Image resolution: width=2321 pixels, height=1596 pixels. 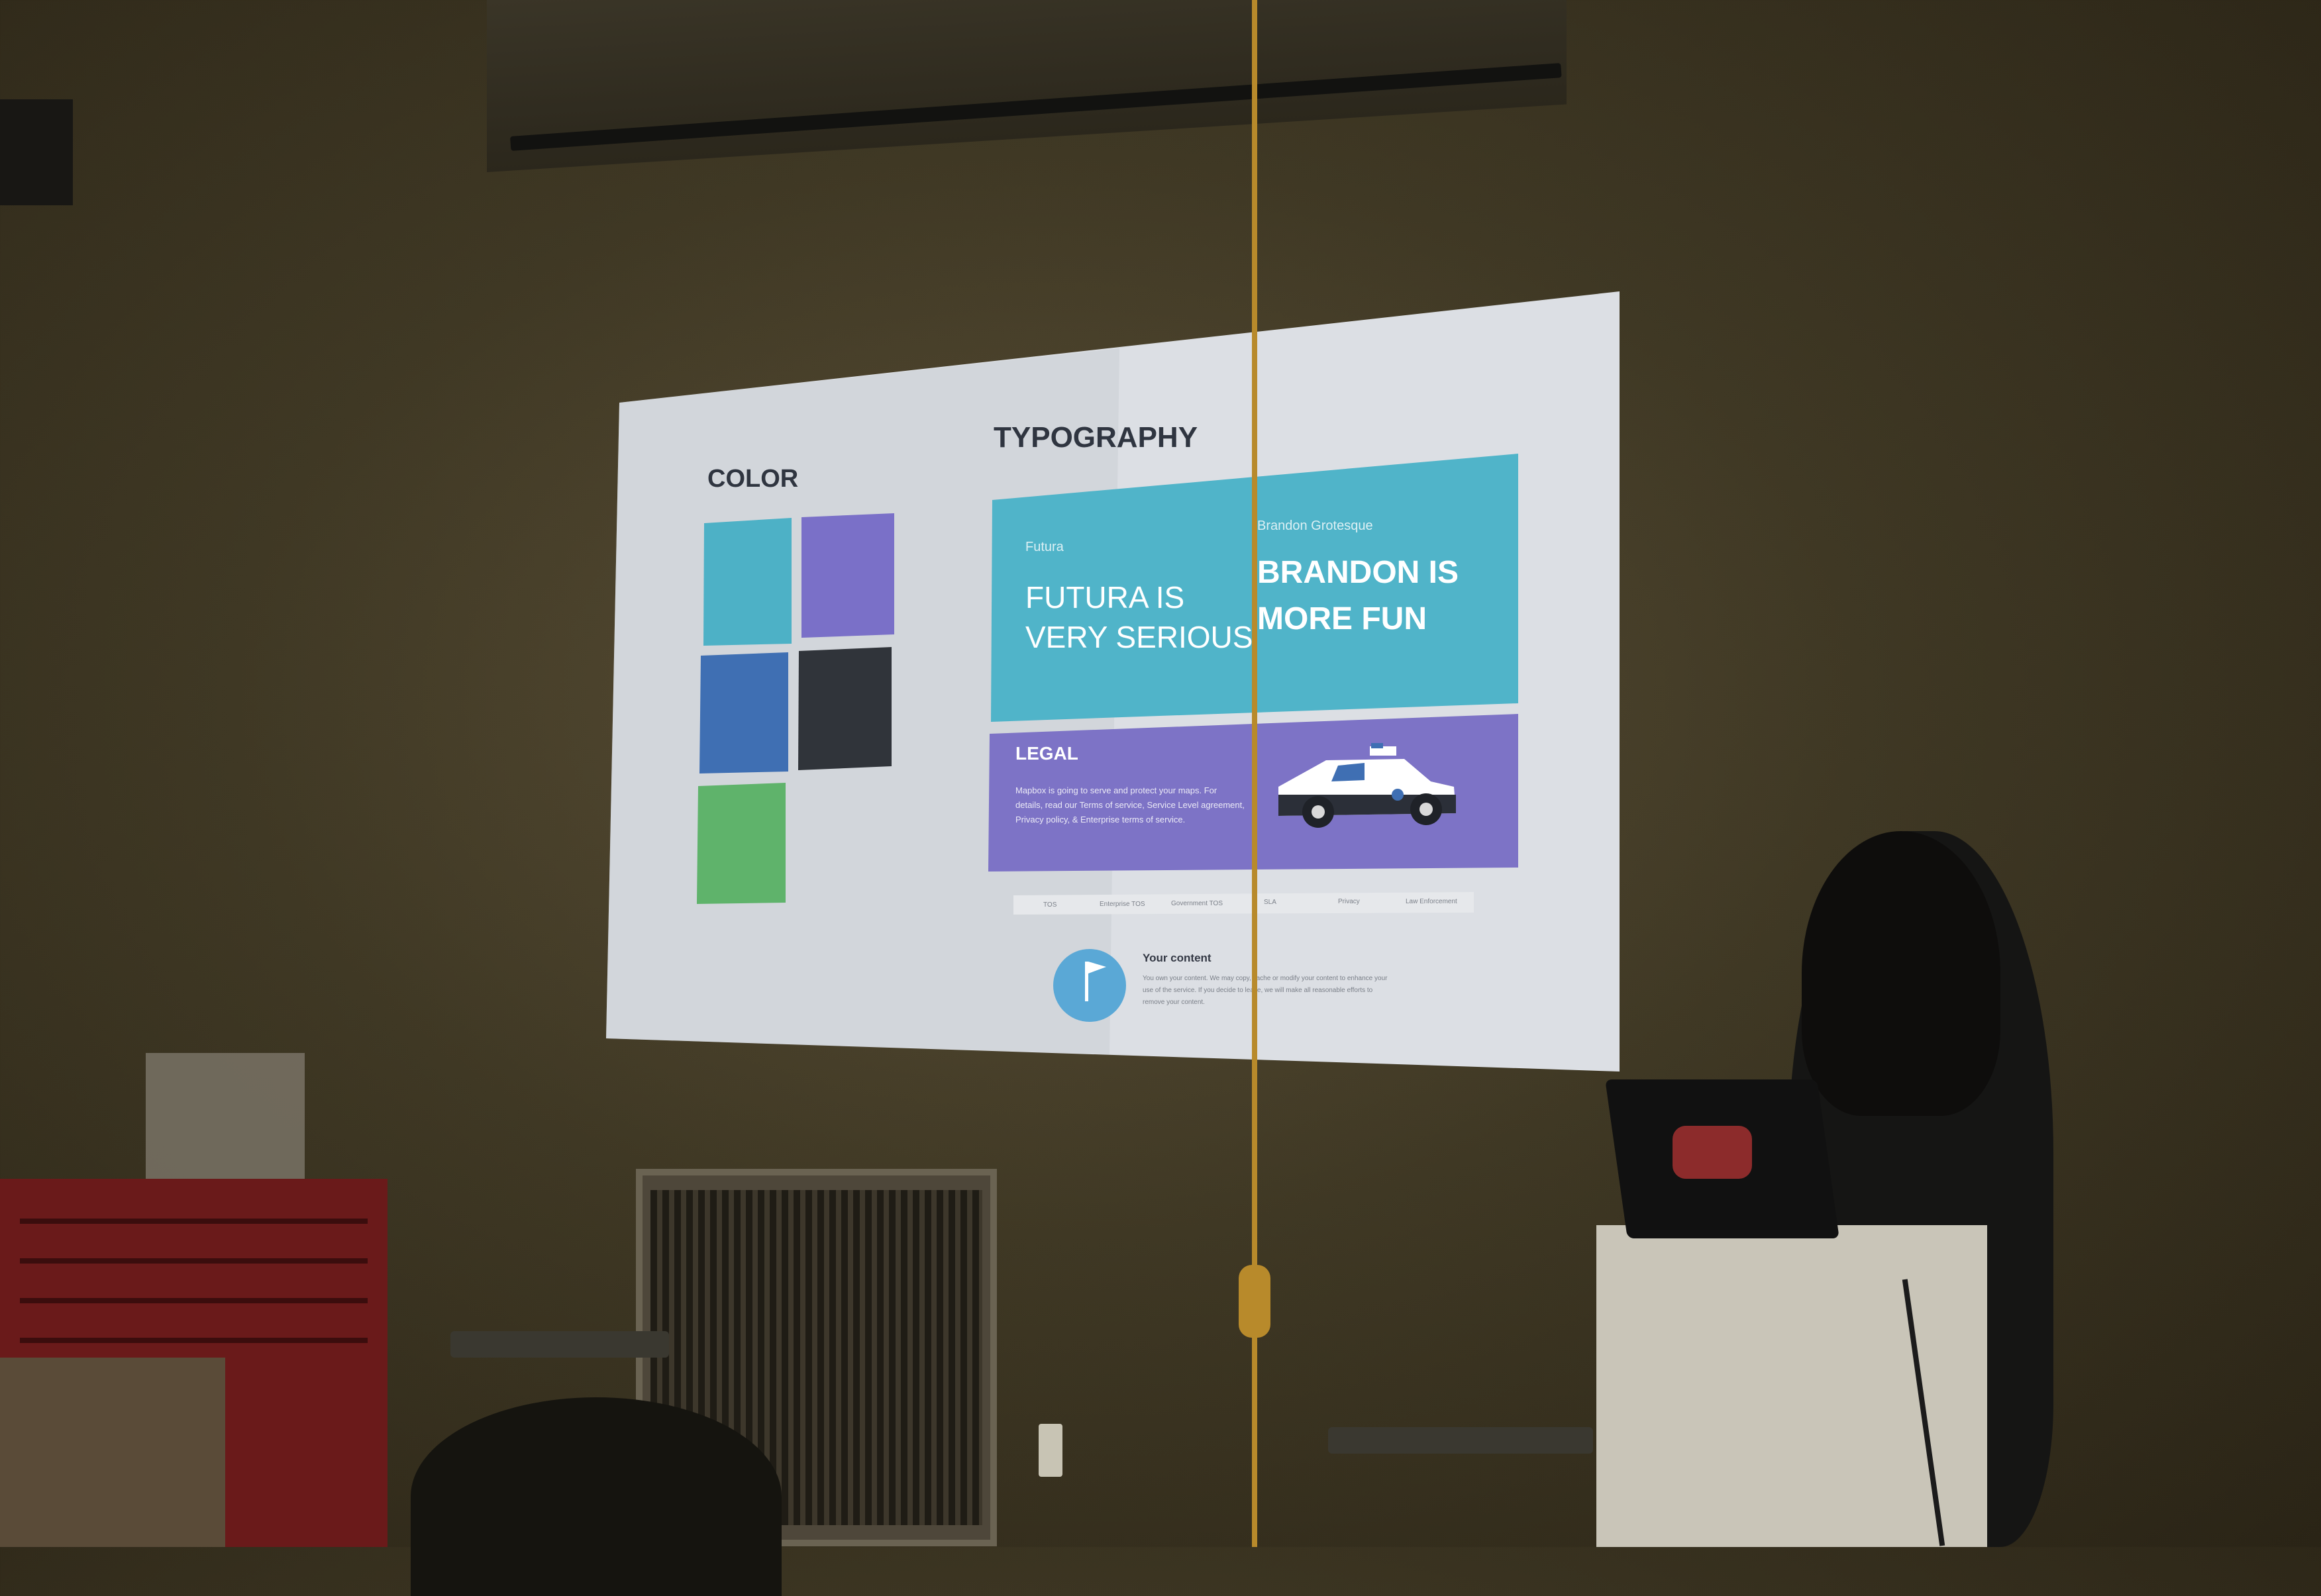 What do you see at coordinates (112, 1452) in the screenshot?
I see `work-table` at bounding box center [112, 1452].